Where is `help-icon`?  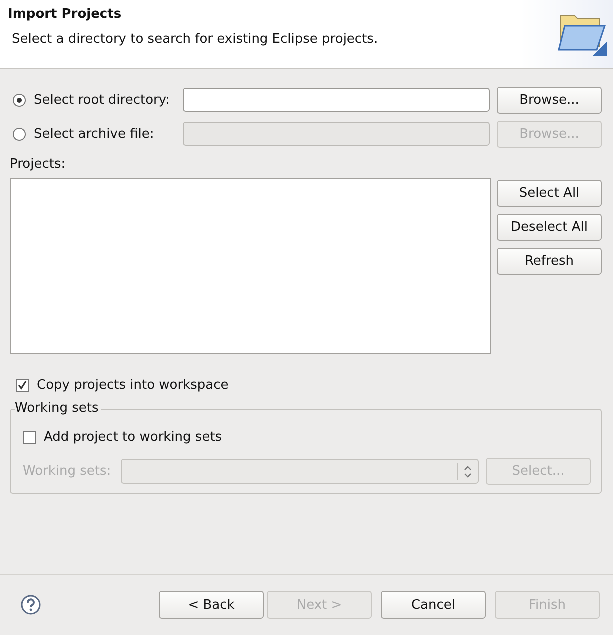
help-icon is located at coordinates (31, 605).